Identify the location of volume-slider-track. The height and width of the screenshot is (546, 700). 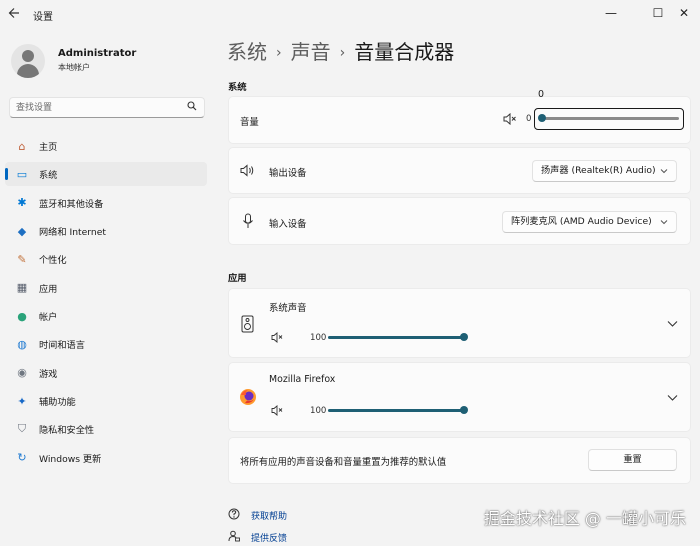
(612, 118).